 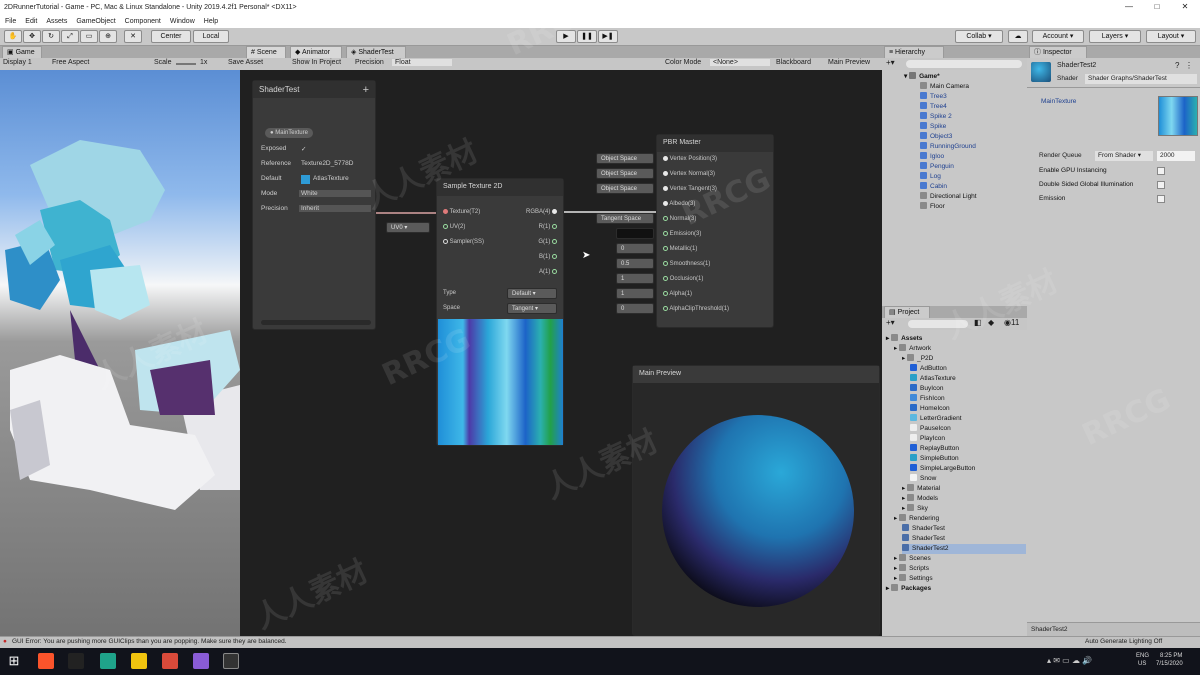 I want to click on project-folder: ▸ Scenes, so click(x=912, y=559).